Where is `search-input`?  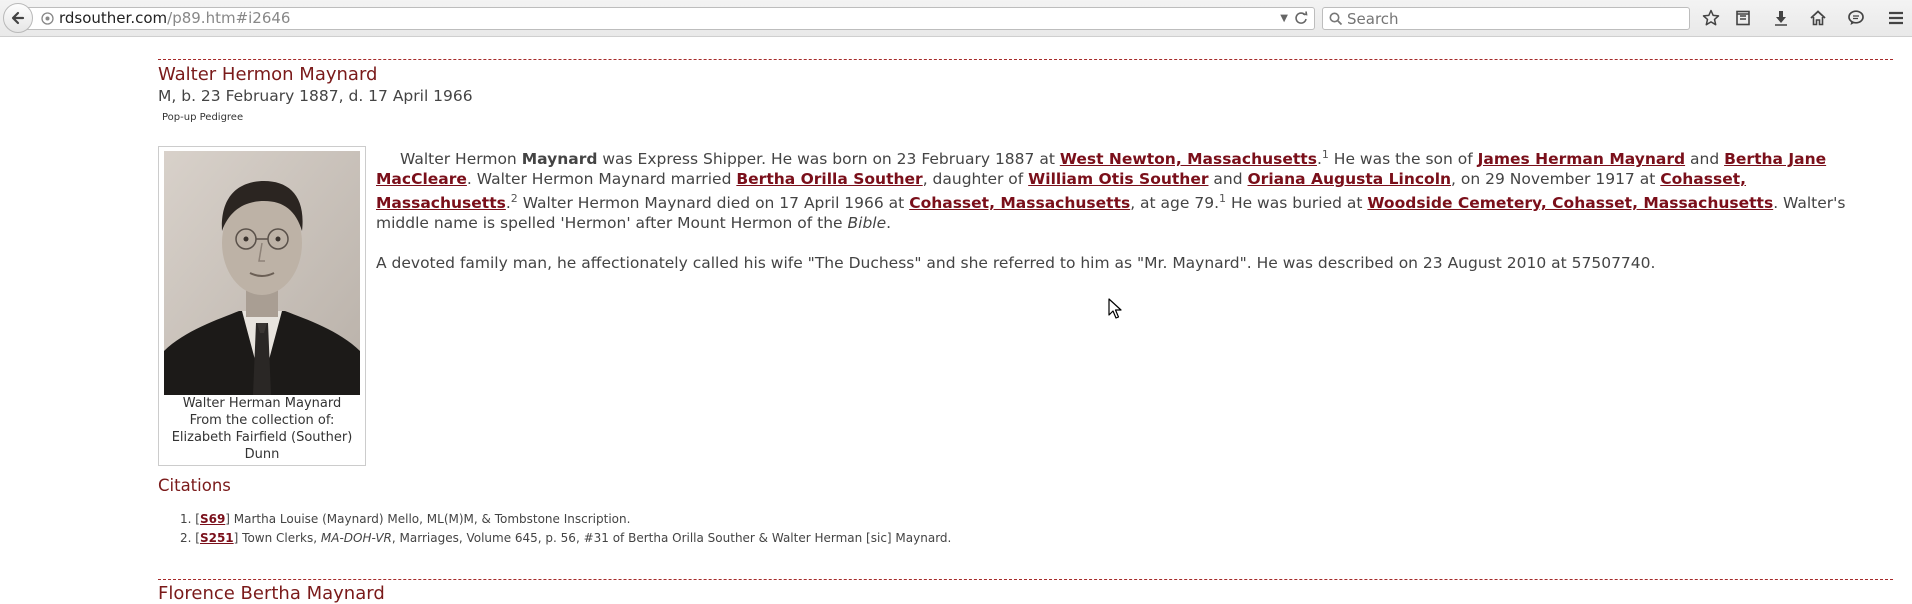
search-input is located at coordinates (1512, 18).